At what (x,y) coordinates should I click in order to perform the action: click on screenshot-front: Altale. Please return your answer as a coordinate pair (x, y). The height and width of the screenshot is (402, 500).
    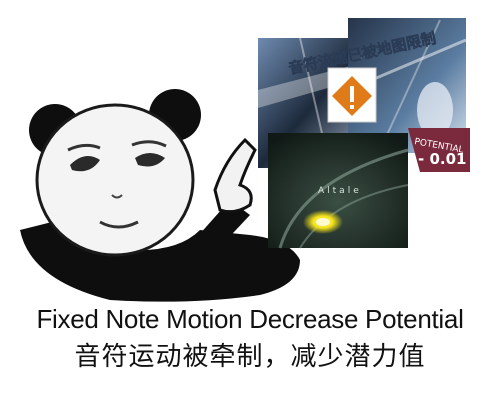
    Looking at the image, I should click on (338, 191).